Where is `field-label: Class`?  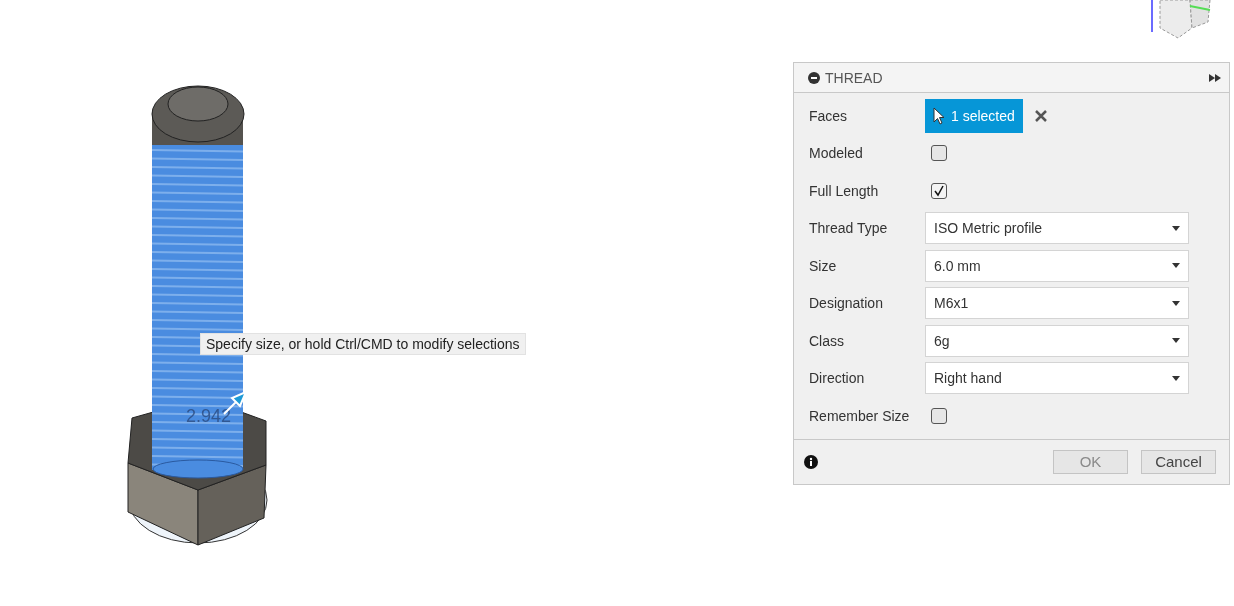
field-label: Class is located at coordinates (827, 340).